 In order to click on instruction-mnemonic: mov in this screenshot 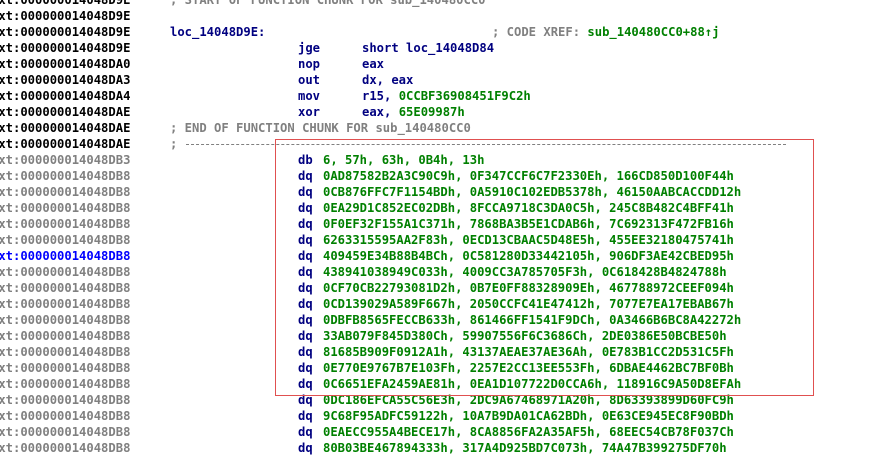, I will do `click(309, 96)`.